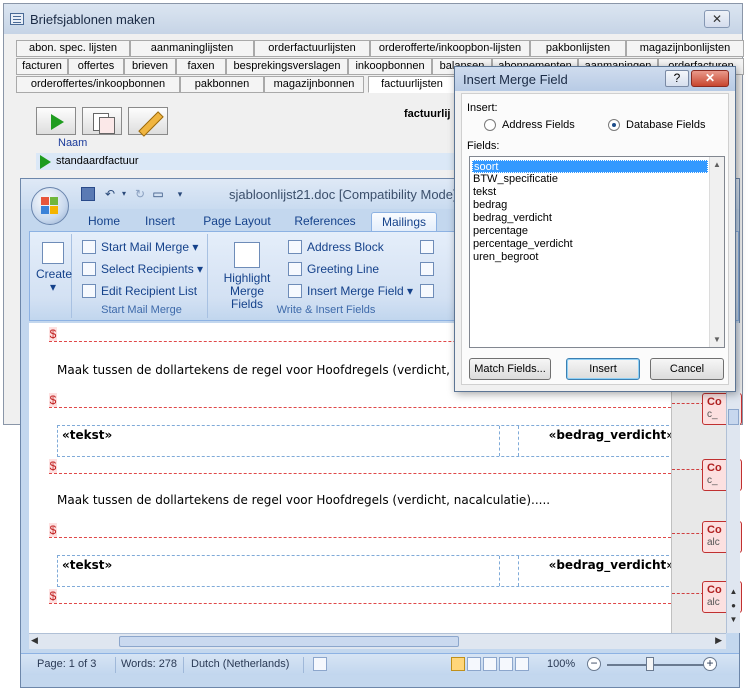 This screenshot has height=689, width=754. I want to click on select-recipients-button: Select Recipients ▾, so click(142, 270).